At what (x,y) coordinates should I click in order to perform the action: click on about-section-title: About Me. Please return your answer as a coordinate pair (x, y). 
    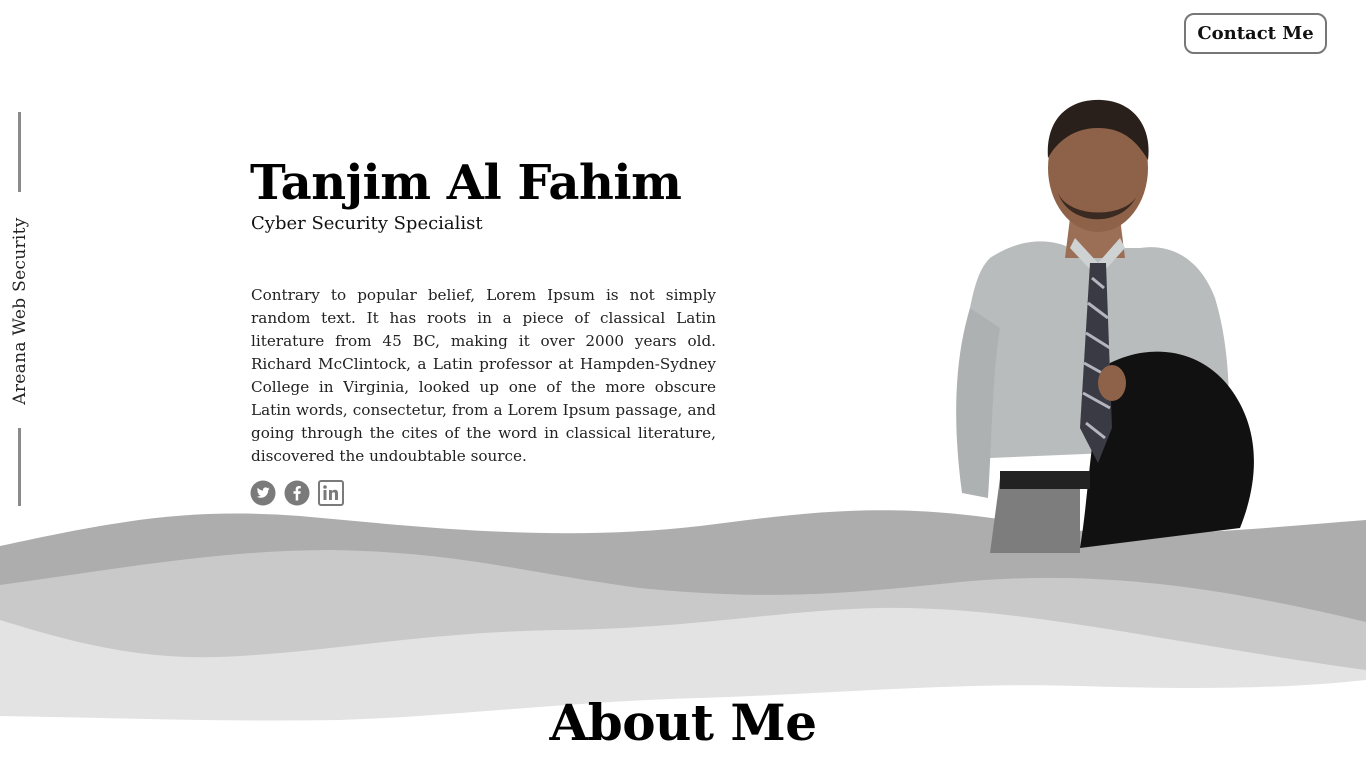
    Looking at the image, I should click on (683, 722).